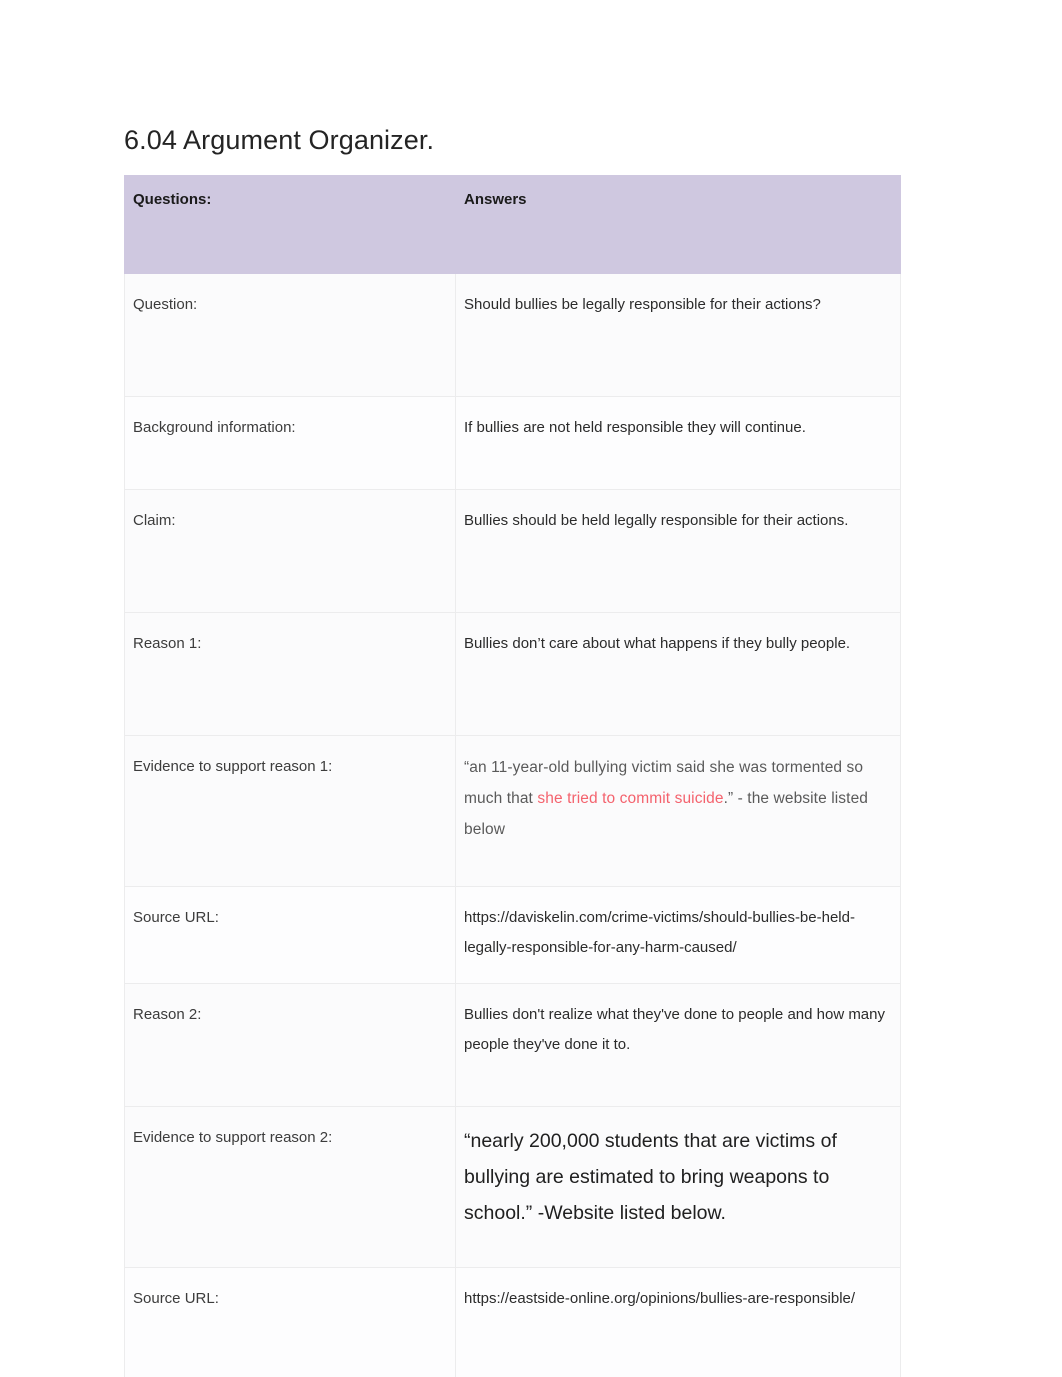 Image resolution: width=1062 pixels, height=1377 pixels. Describe the element at coordinates (290, 224) in the screenshot. I see `column-header-questions: Questions:` at that location.